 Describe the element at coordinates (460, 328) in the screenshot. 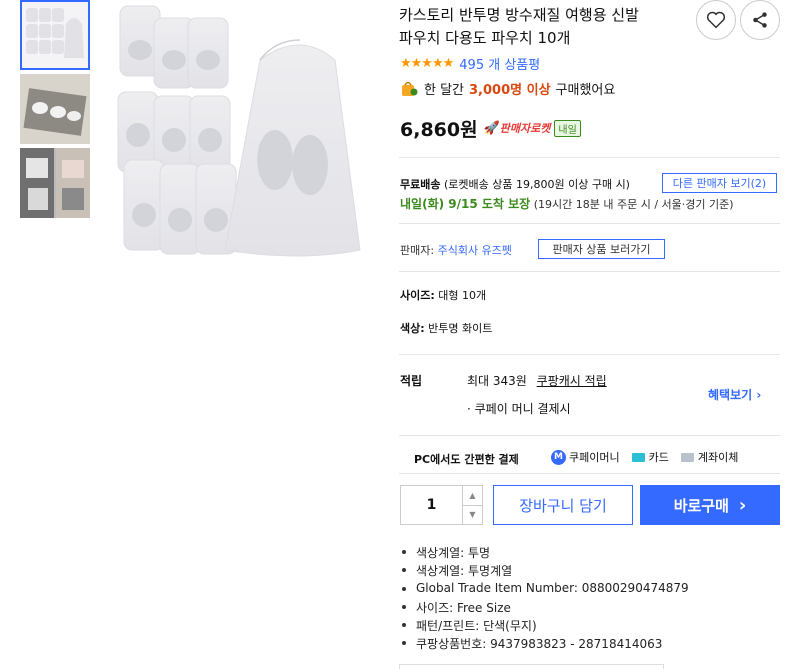

I see `color-value: 반투명 화이트` at that location.